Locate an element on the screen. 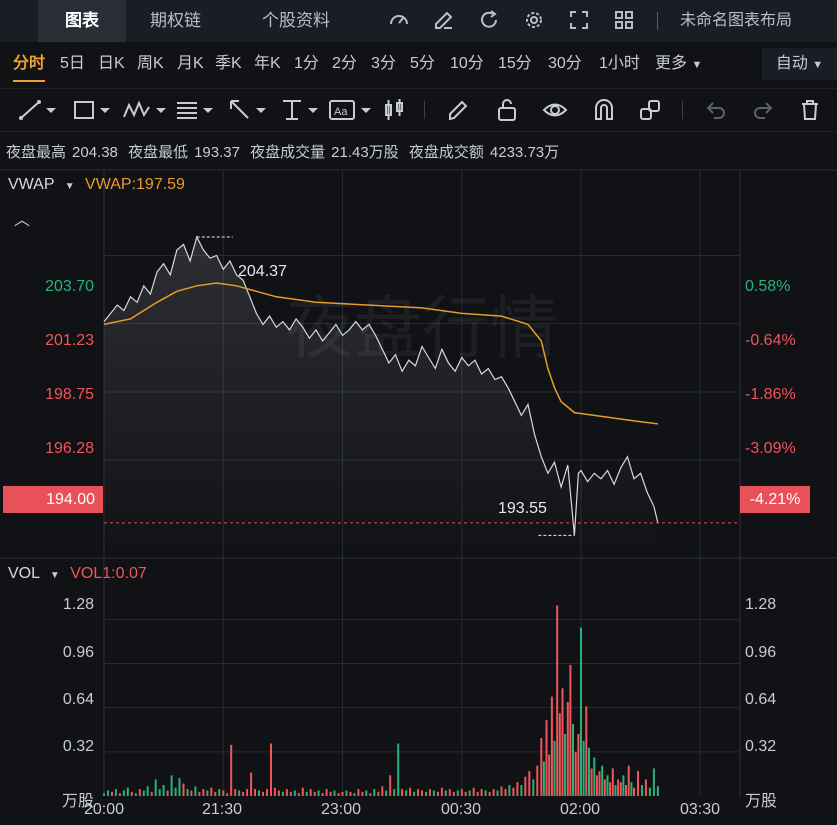 This screenshot has width=837, height=825. price-axis-label: 198.75 is located at coordinates (69, 394).